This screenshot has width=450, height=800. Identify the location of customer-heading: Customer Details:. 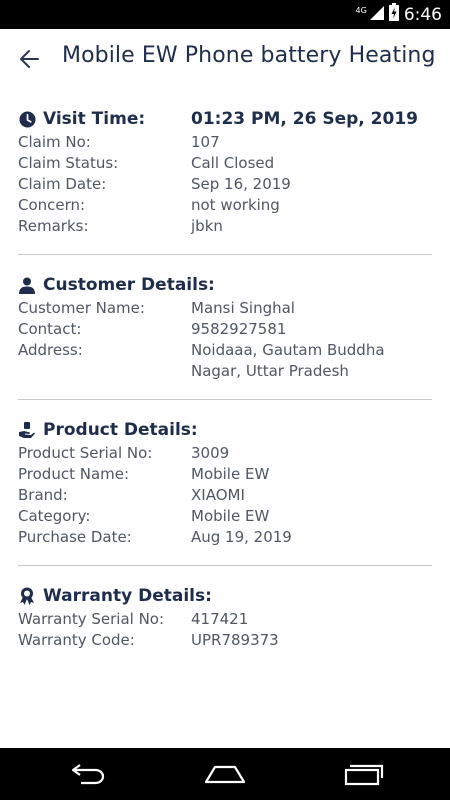
(225, 285).